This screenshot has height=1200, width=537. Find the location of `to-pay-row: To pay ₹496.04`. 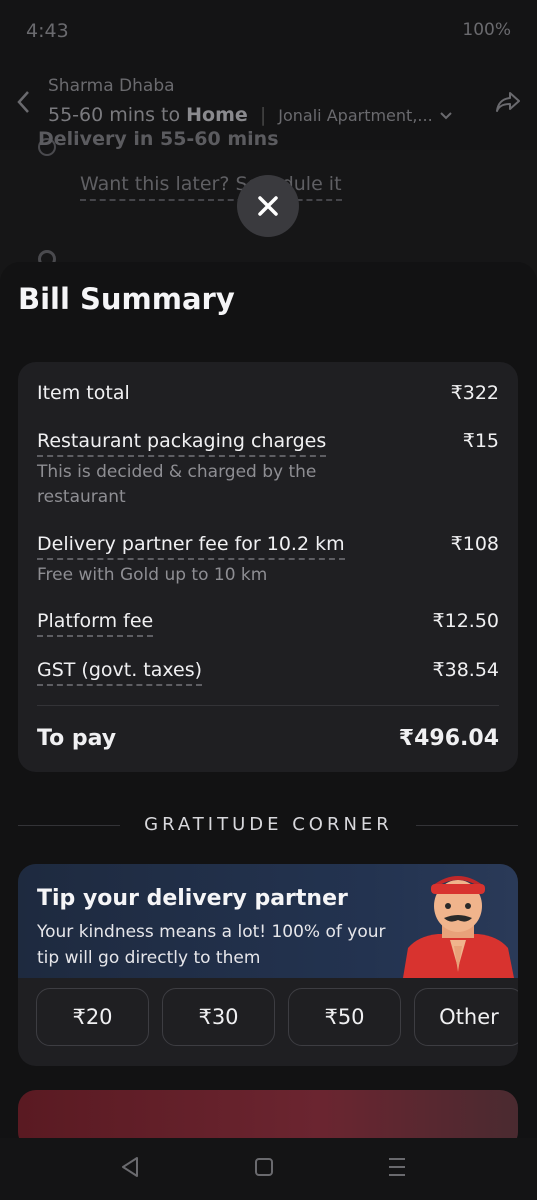

to-pay-row: To pay ₹496.04 is located at coordinates (268, 738).